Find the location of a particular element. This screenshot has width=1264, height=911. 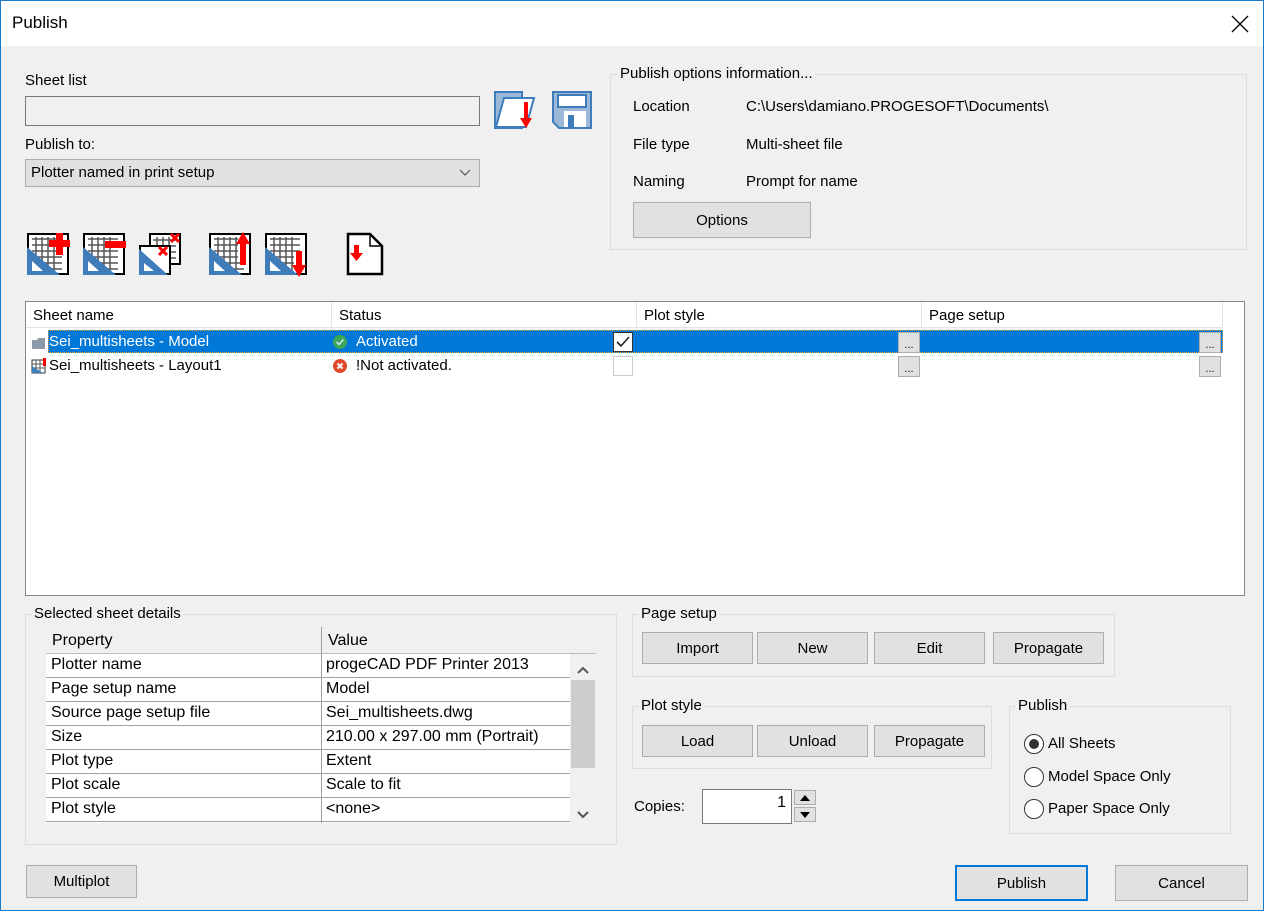

scroll-up-icon is located at coordinates (583, 669).